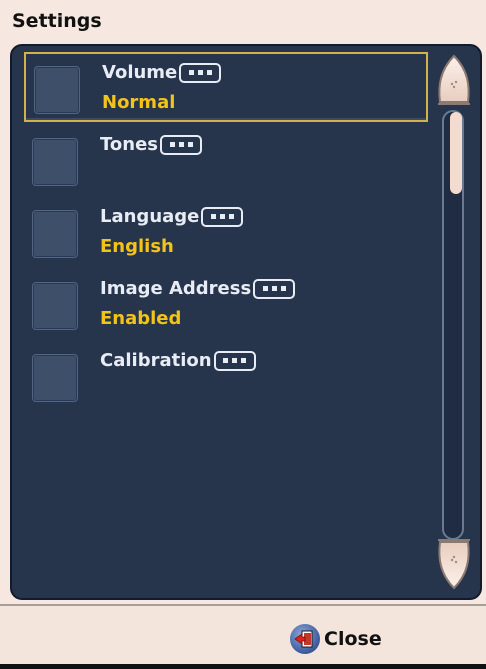 This screenshot has height=669, width=486. What do you see at coordinates (353, 639) in the screenshot?
I see `close-button-label: Close` at bounding box center [353, 639].